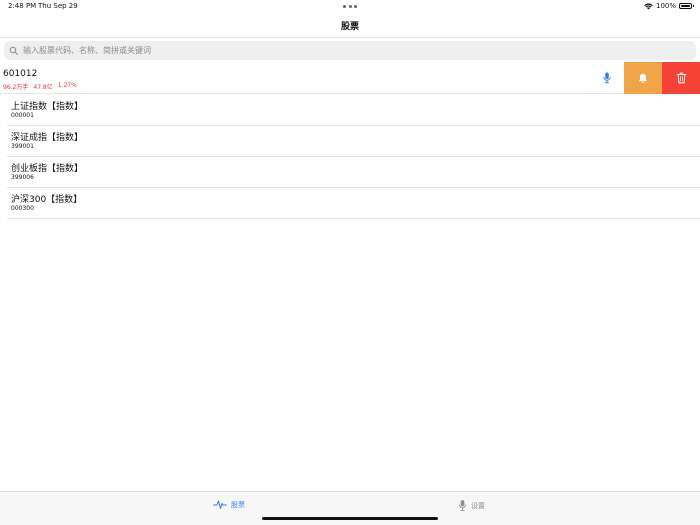 The image size is (700, 525). Describe the element at coordinates (20, 74) in the screenshot. I see `stock-code: 601012` at that location.